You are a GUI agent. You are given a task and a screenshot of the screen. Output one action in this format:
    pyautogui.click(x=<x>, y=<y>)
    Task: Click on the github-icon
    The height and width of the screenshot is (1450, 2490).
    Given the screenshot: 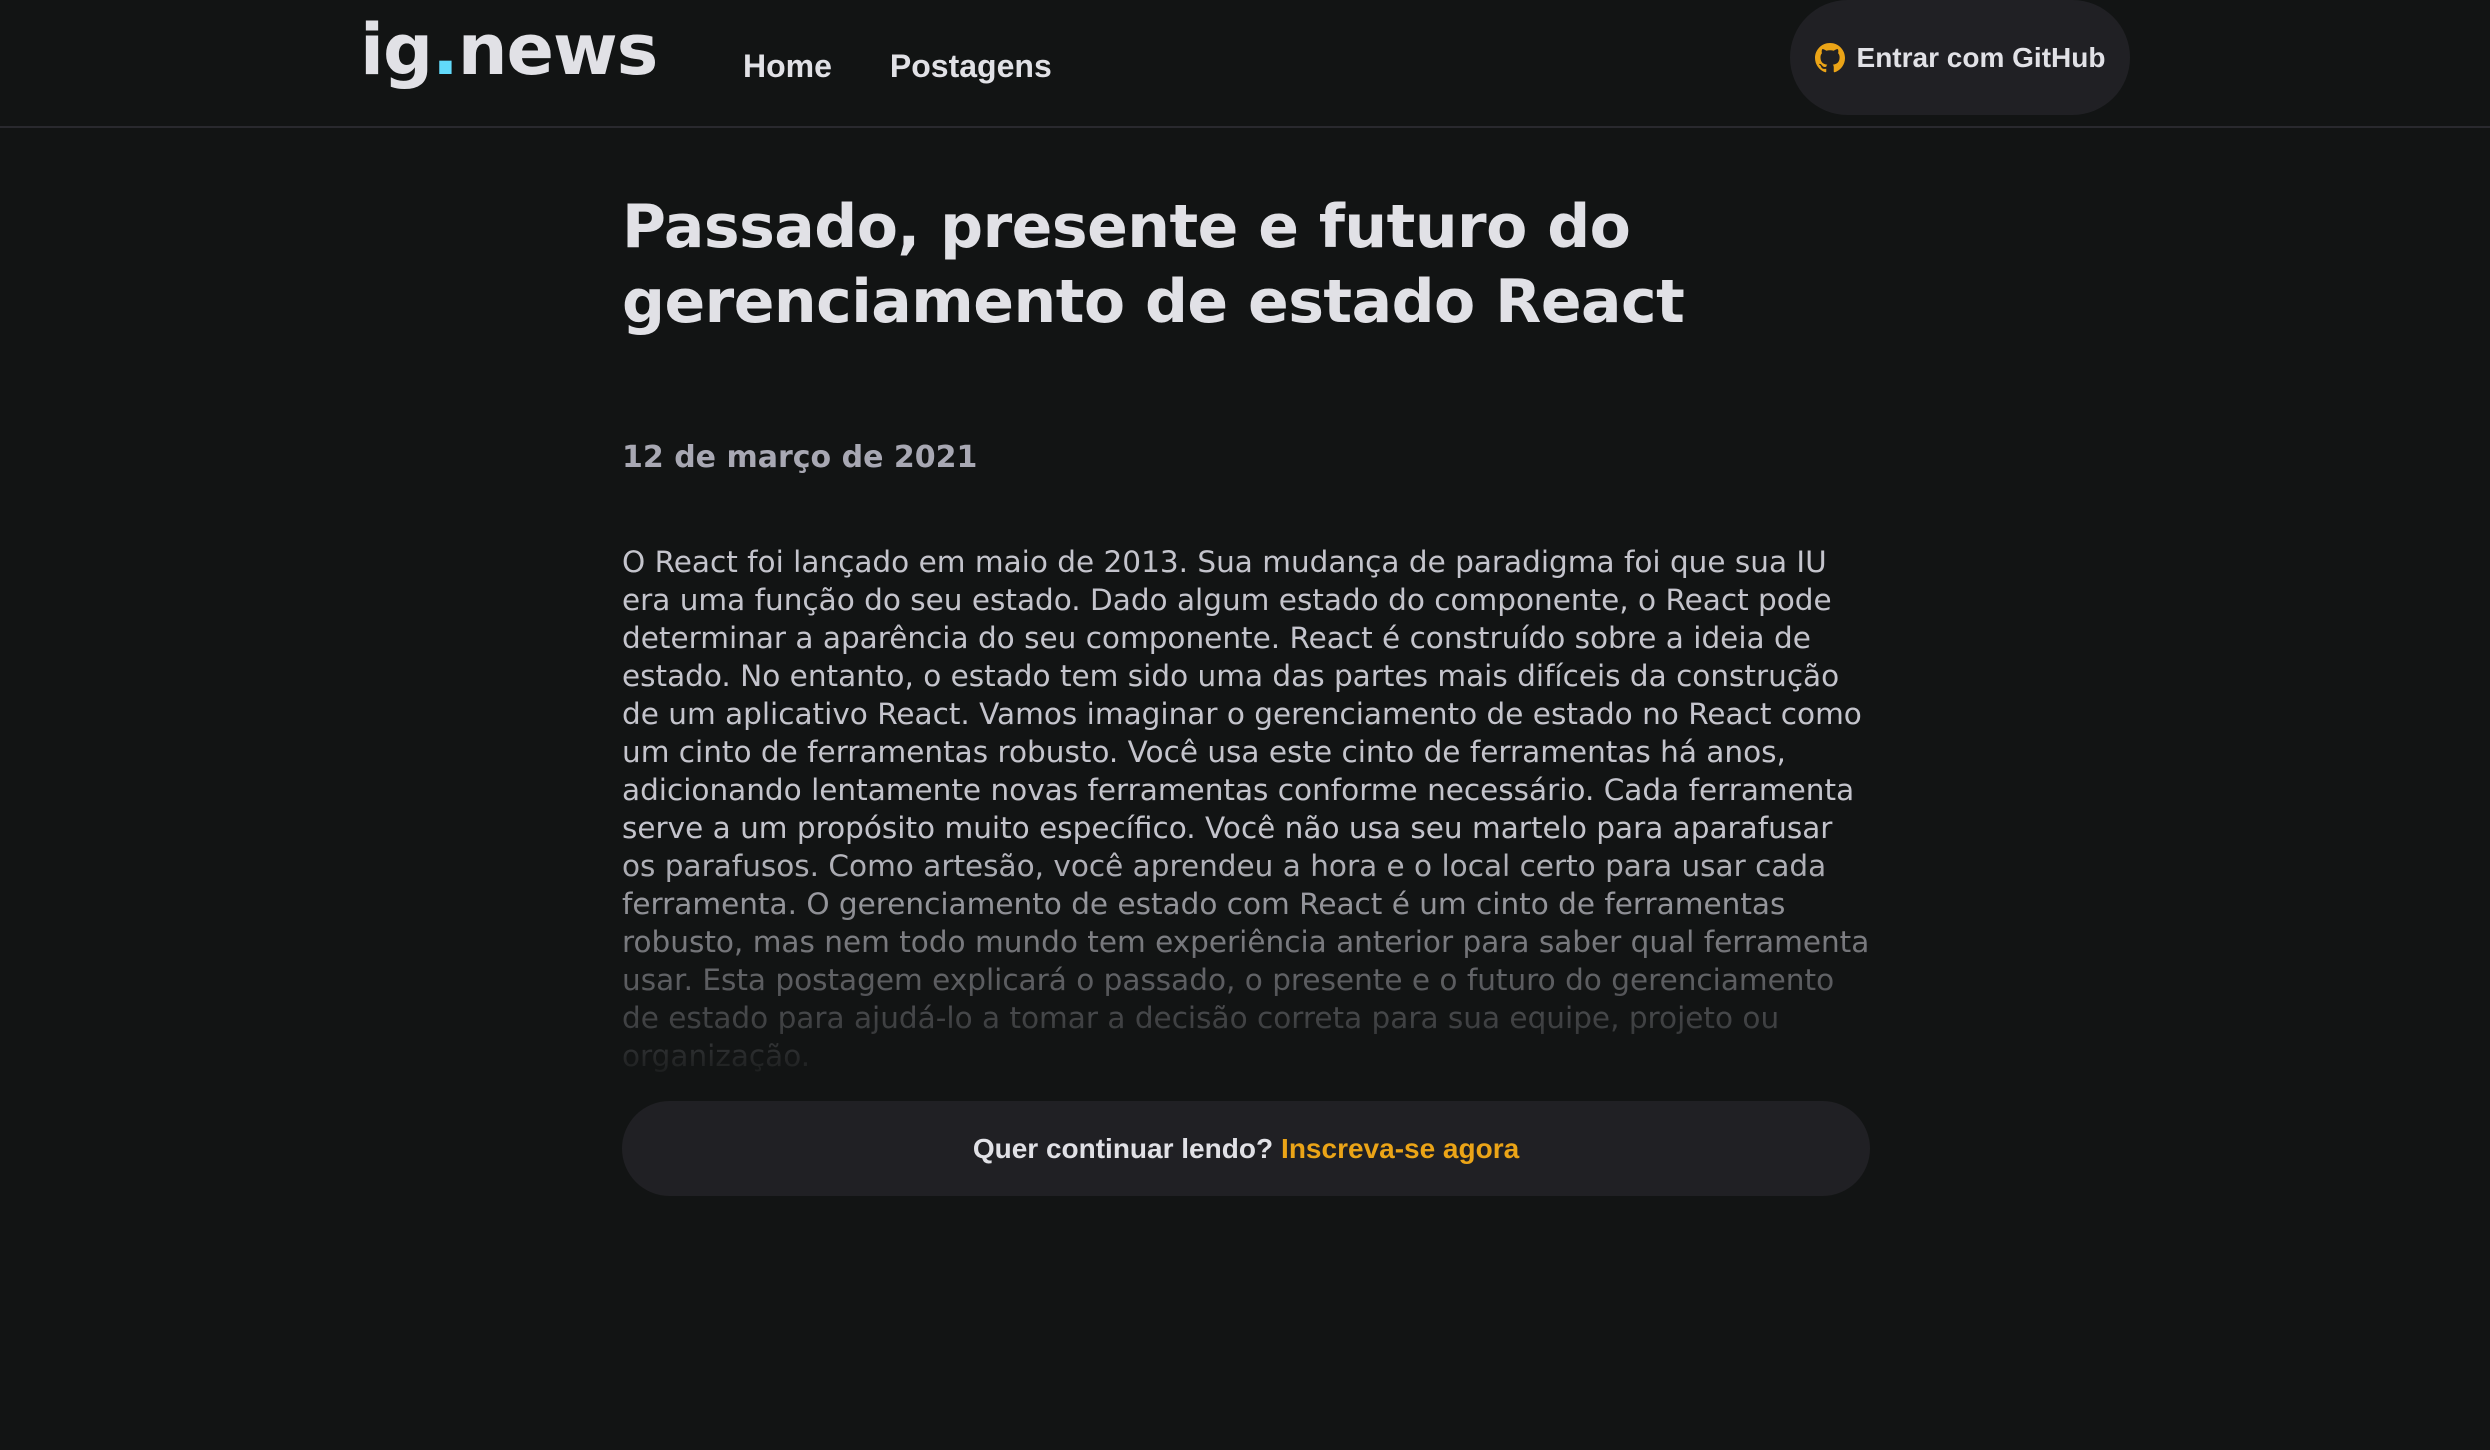 What is the action you would take?
    pyautogui.click(x=1829, y=57)
    